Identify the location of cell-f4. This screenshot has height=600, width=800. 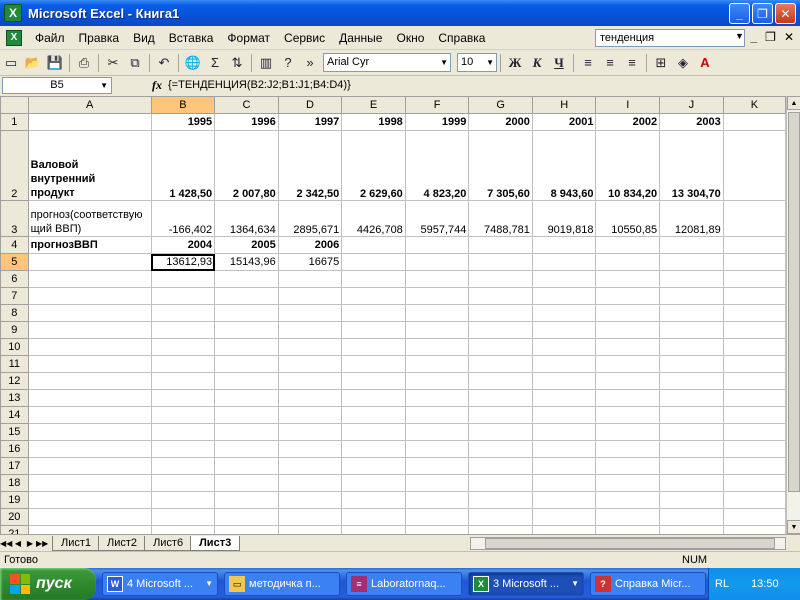
(437, 245).